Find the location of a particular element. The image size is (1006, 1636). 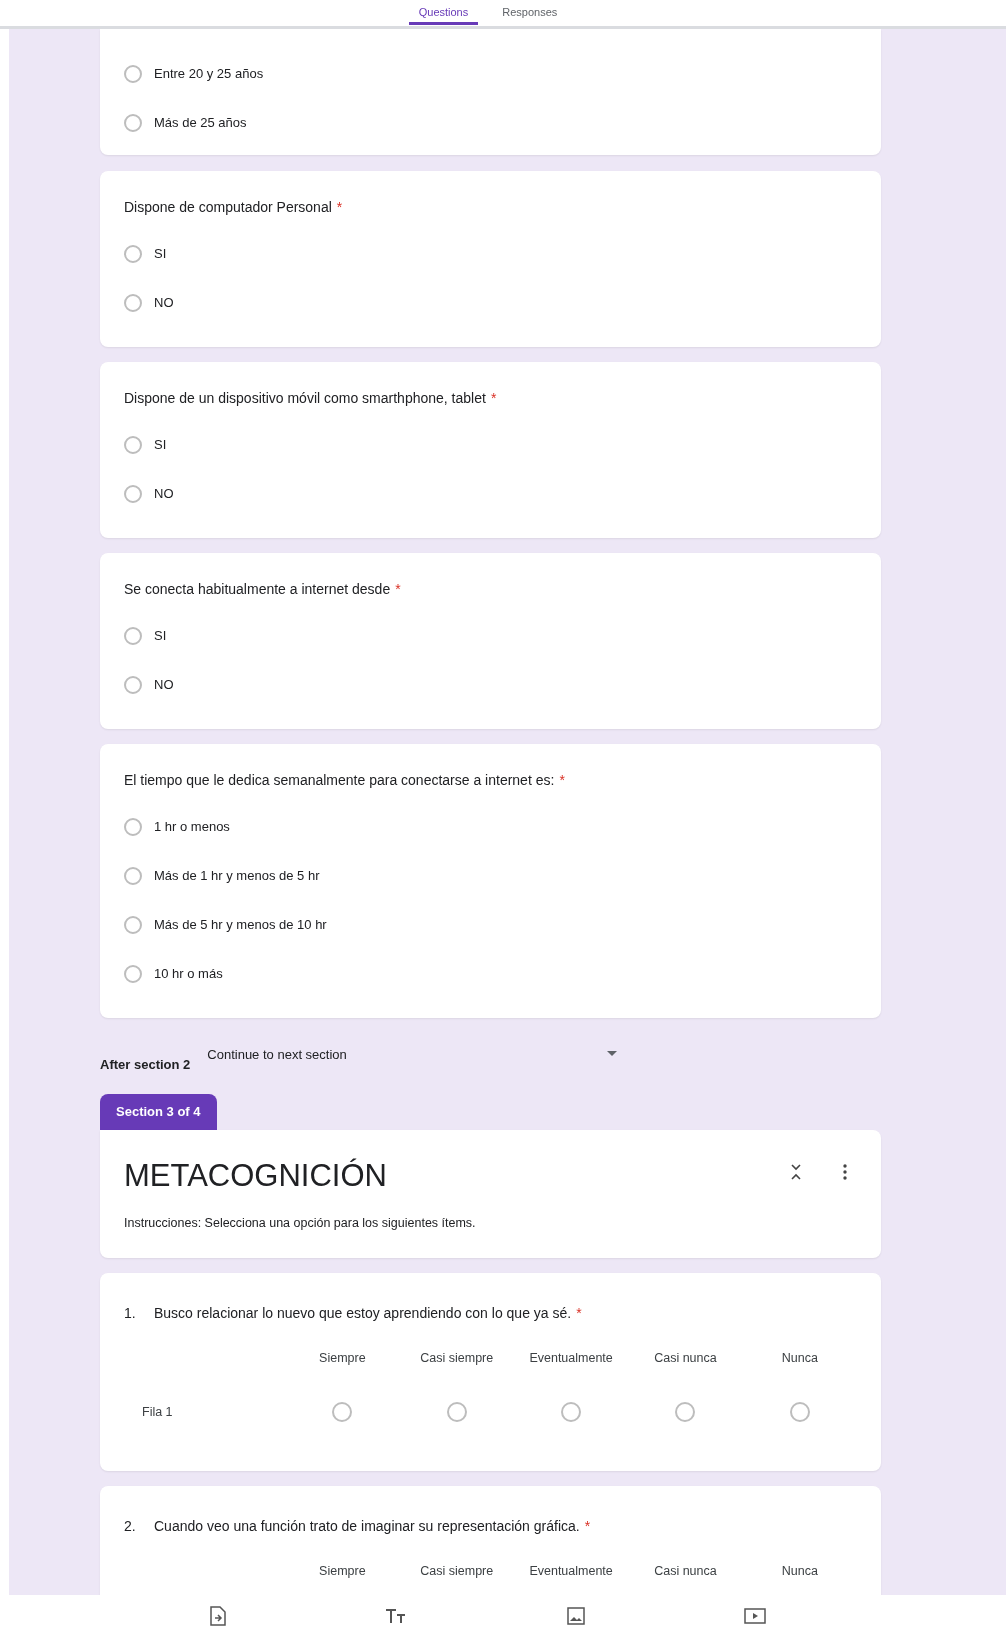

option-label: Entre 20 y 25 años is located at coordinates (209, 73).